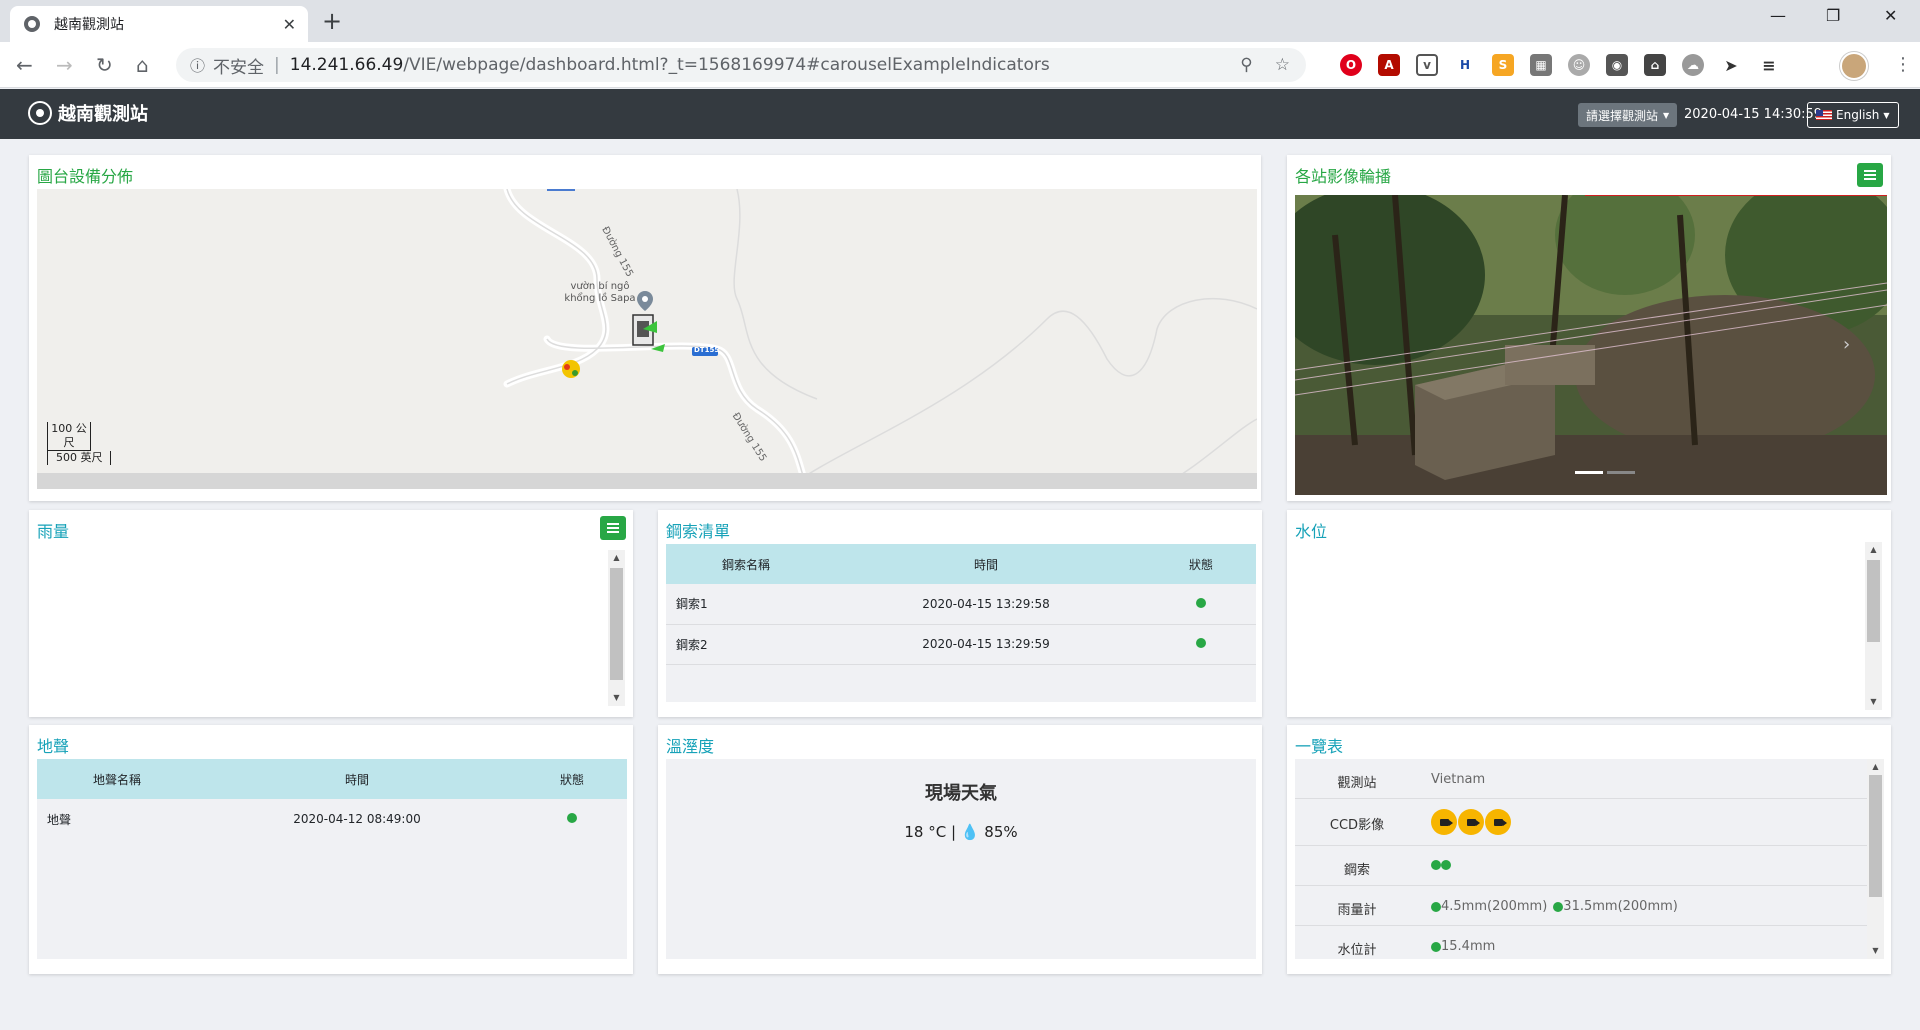  I want to click on camera-card: 各站影像輪播 ›, so click(1589, 328).